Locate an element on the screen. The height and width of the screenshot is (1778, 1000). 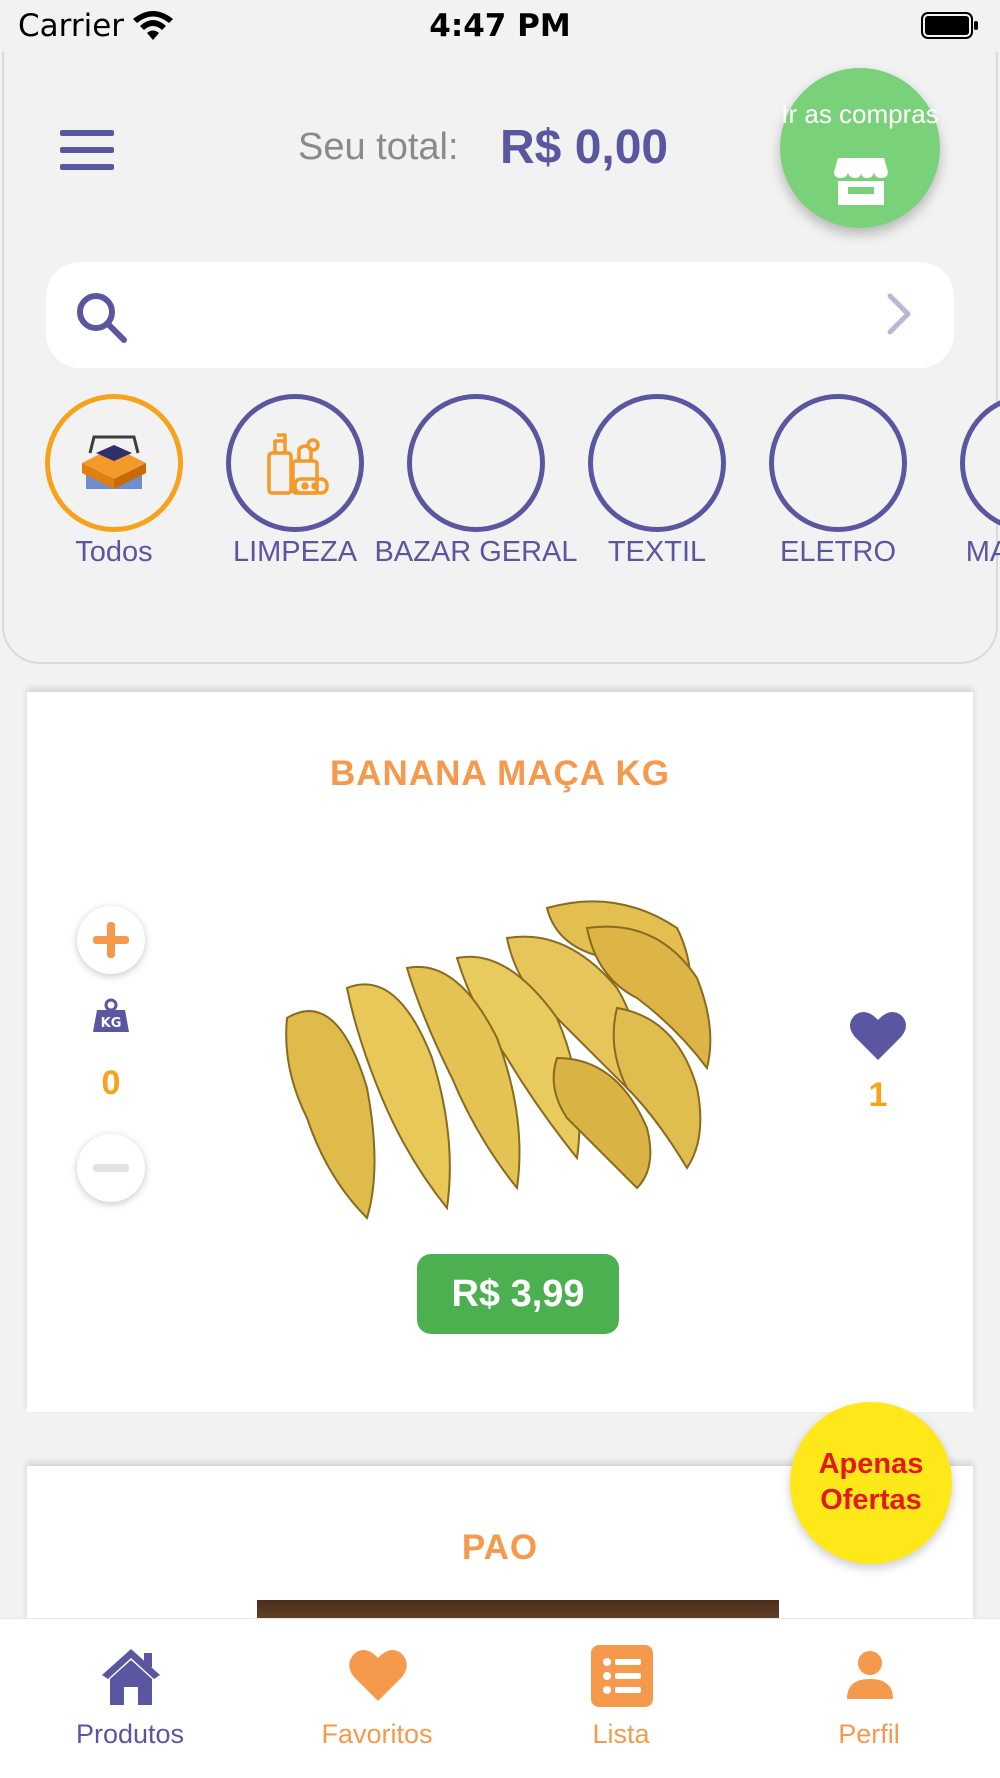
box-stack-icon is located at coordinates (114, 462).